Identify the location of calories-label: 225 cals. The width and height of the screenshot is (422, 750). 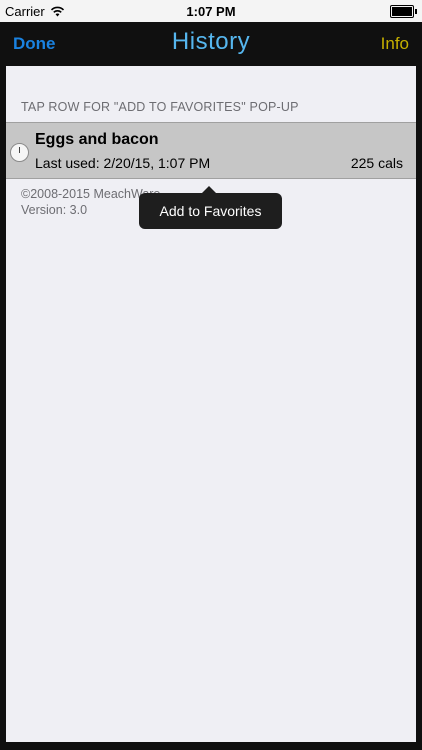
(376, 163).